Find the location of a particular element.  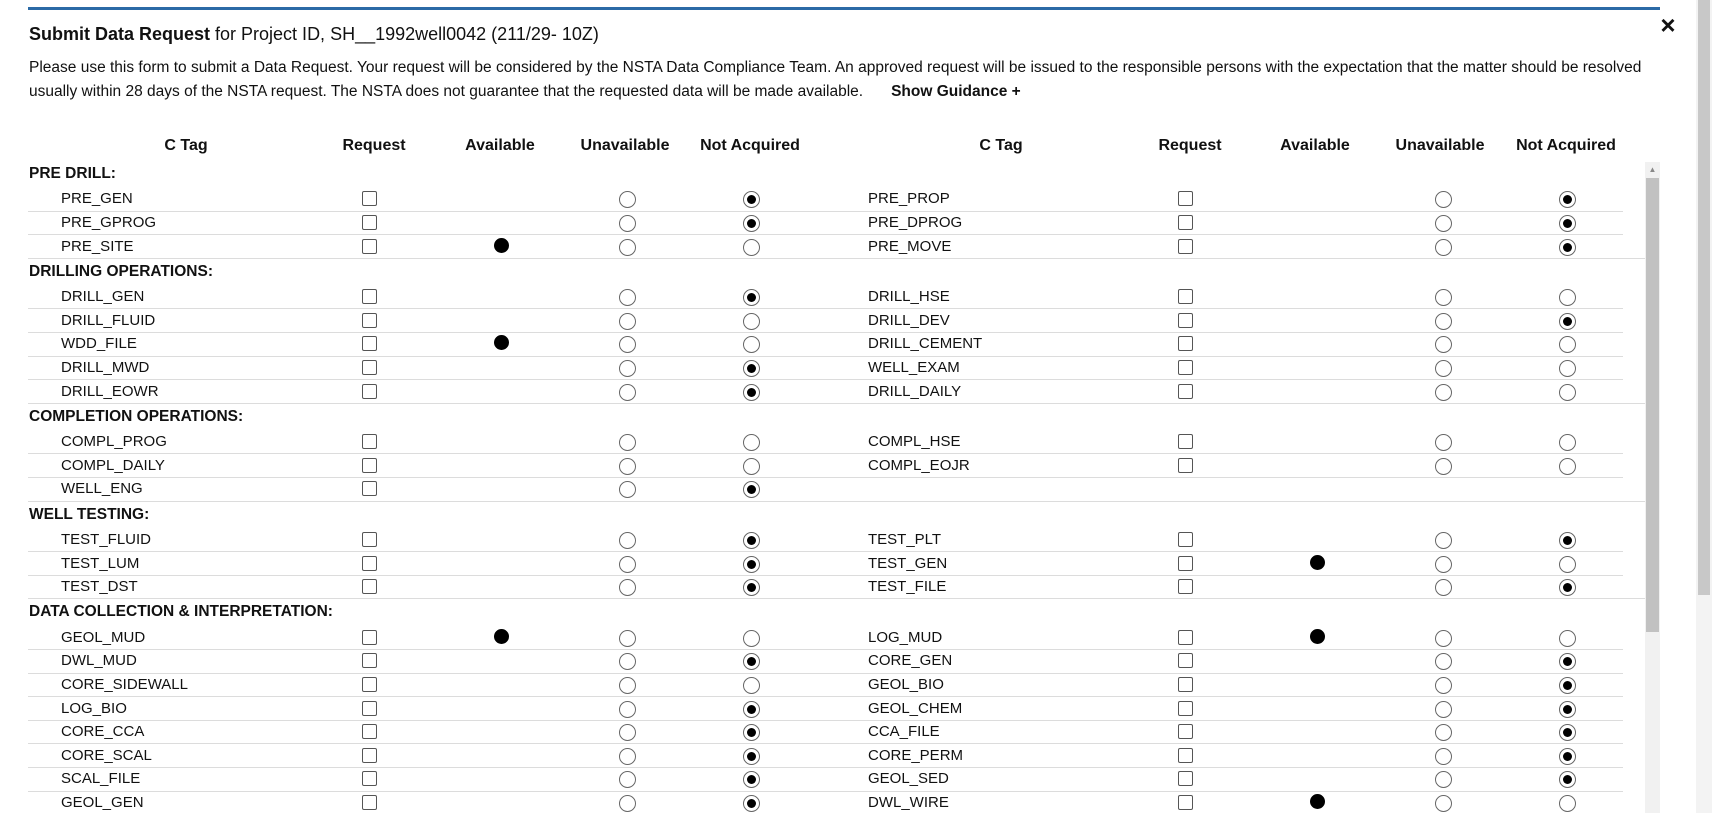

page-scrollbar is located at coordinates (1704, 406).